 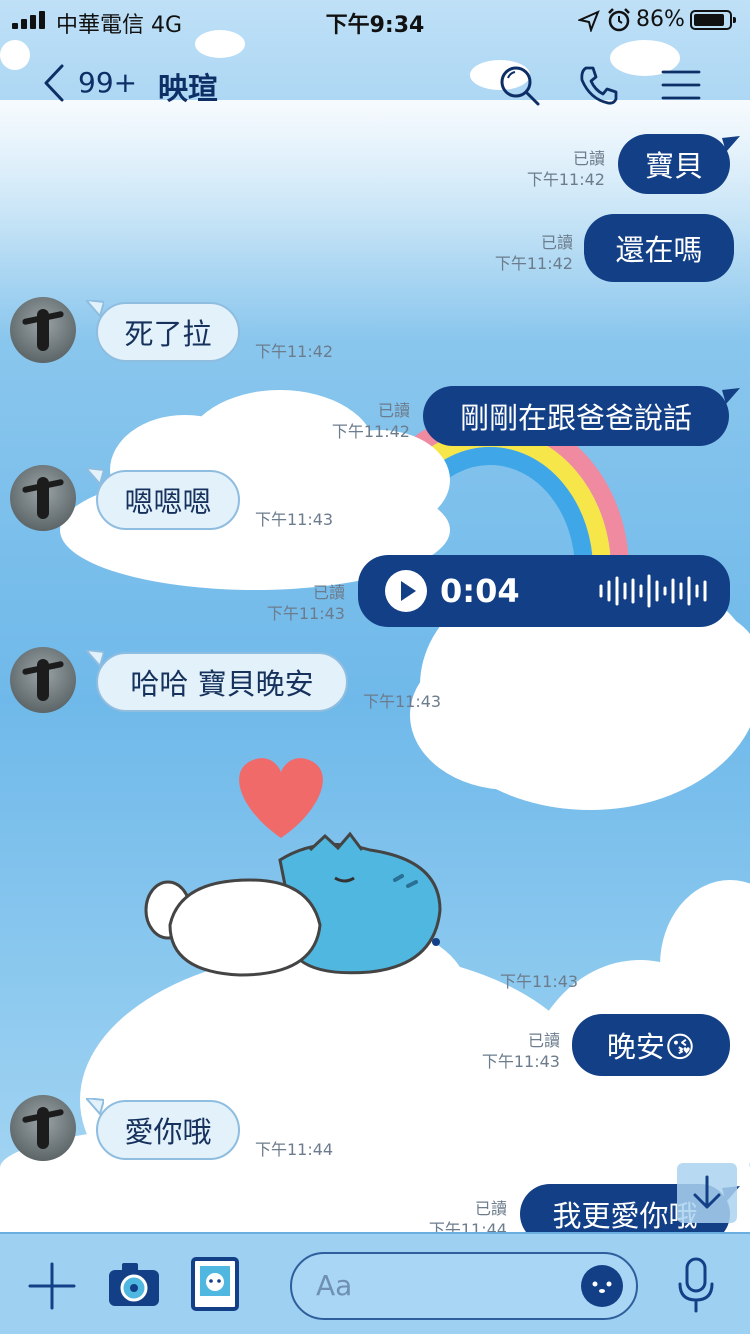 What do you see at coordinates (660, 19) in the screenshot?
I see `battery-percent: 86%` at bounding box center [660, 19].